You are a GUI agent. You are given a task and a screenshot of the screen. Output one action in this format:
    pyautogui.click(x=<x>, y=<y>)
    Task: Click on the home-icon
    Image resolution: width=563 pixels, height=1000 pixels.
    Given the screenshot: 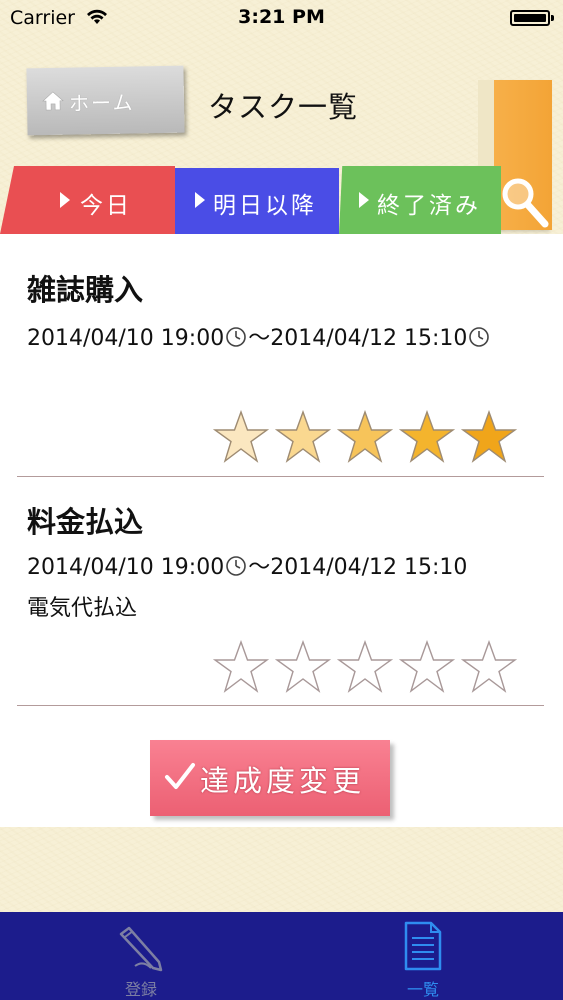 What is the action you would take?
    pyautogui.click(x=53, y=101)
    